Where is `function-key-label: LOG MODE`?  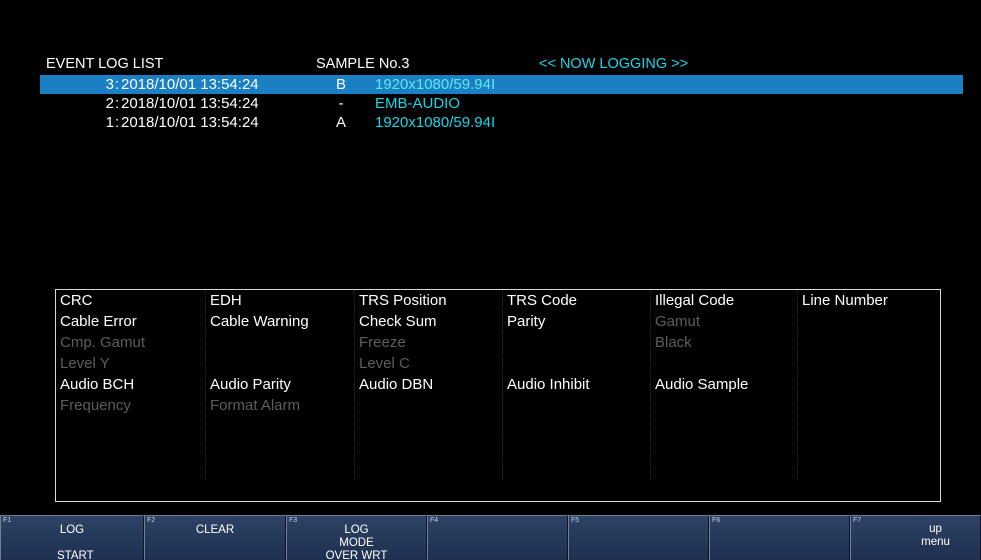
function-key-label: LOG MODE is located at coordinates (356, 536).